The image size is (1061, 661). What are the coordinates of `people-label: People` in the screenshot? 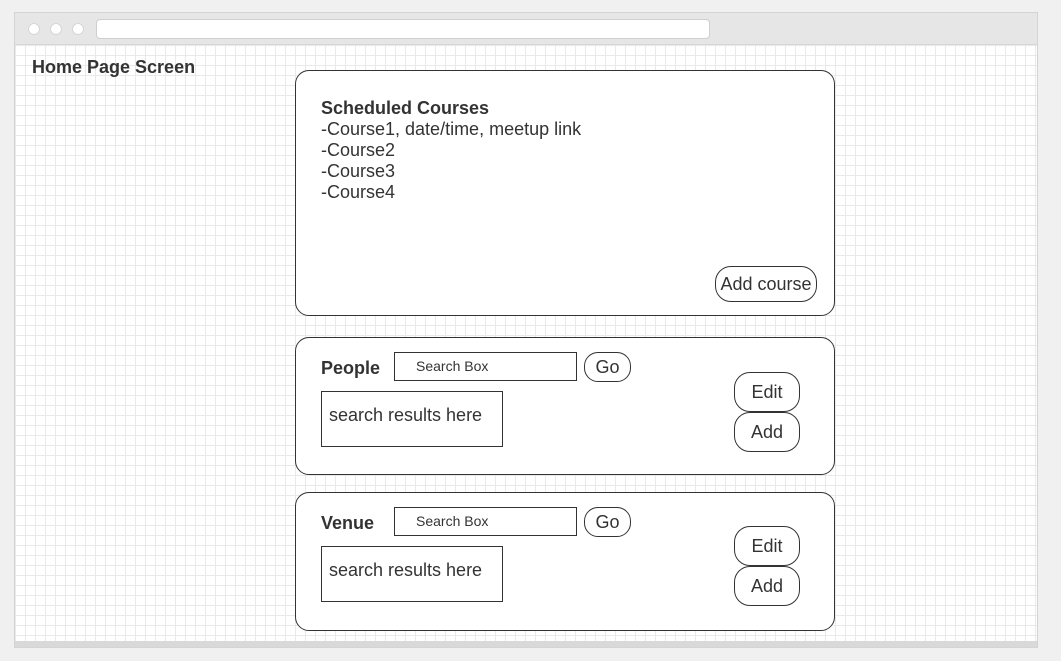 It's located at (351, 368).